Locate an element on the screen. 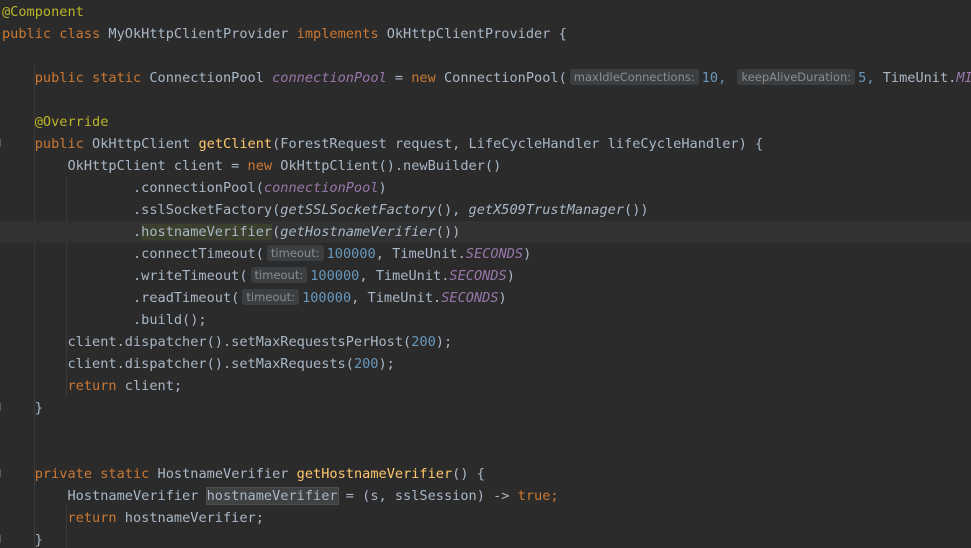  constructor-call: ConnectionPool( is located at coordinates (505, 78).